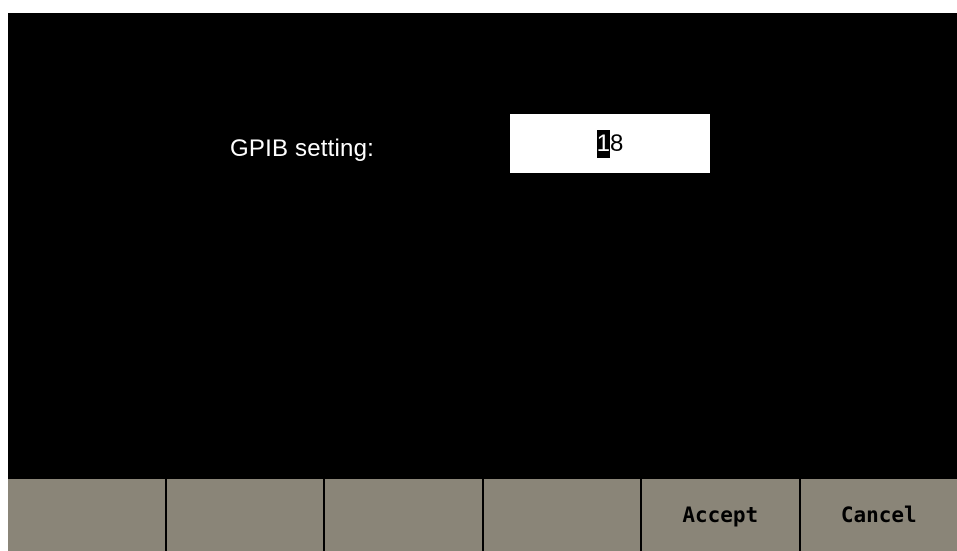  What do you see at coordinates (721, 515) in the screenshot?
I see `accept-button: Accept` at bounding box center [721, 515].